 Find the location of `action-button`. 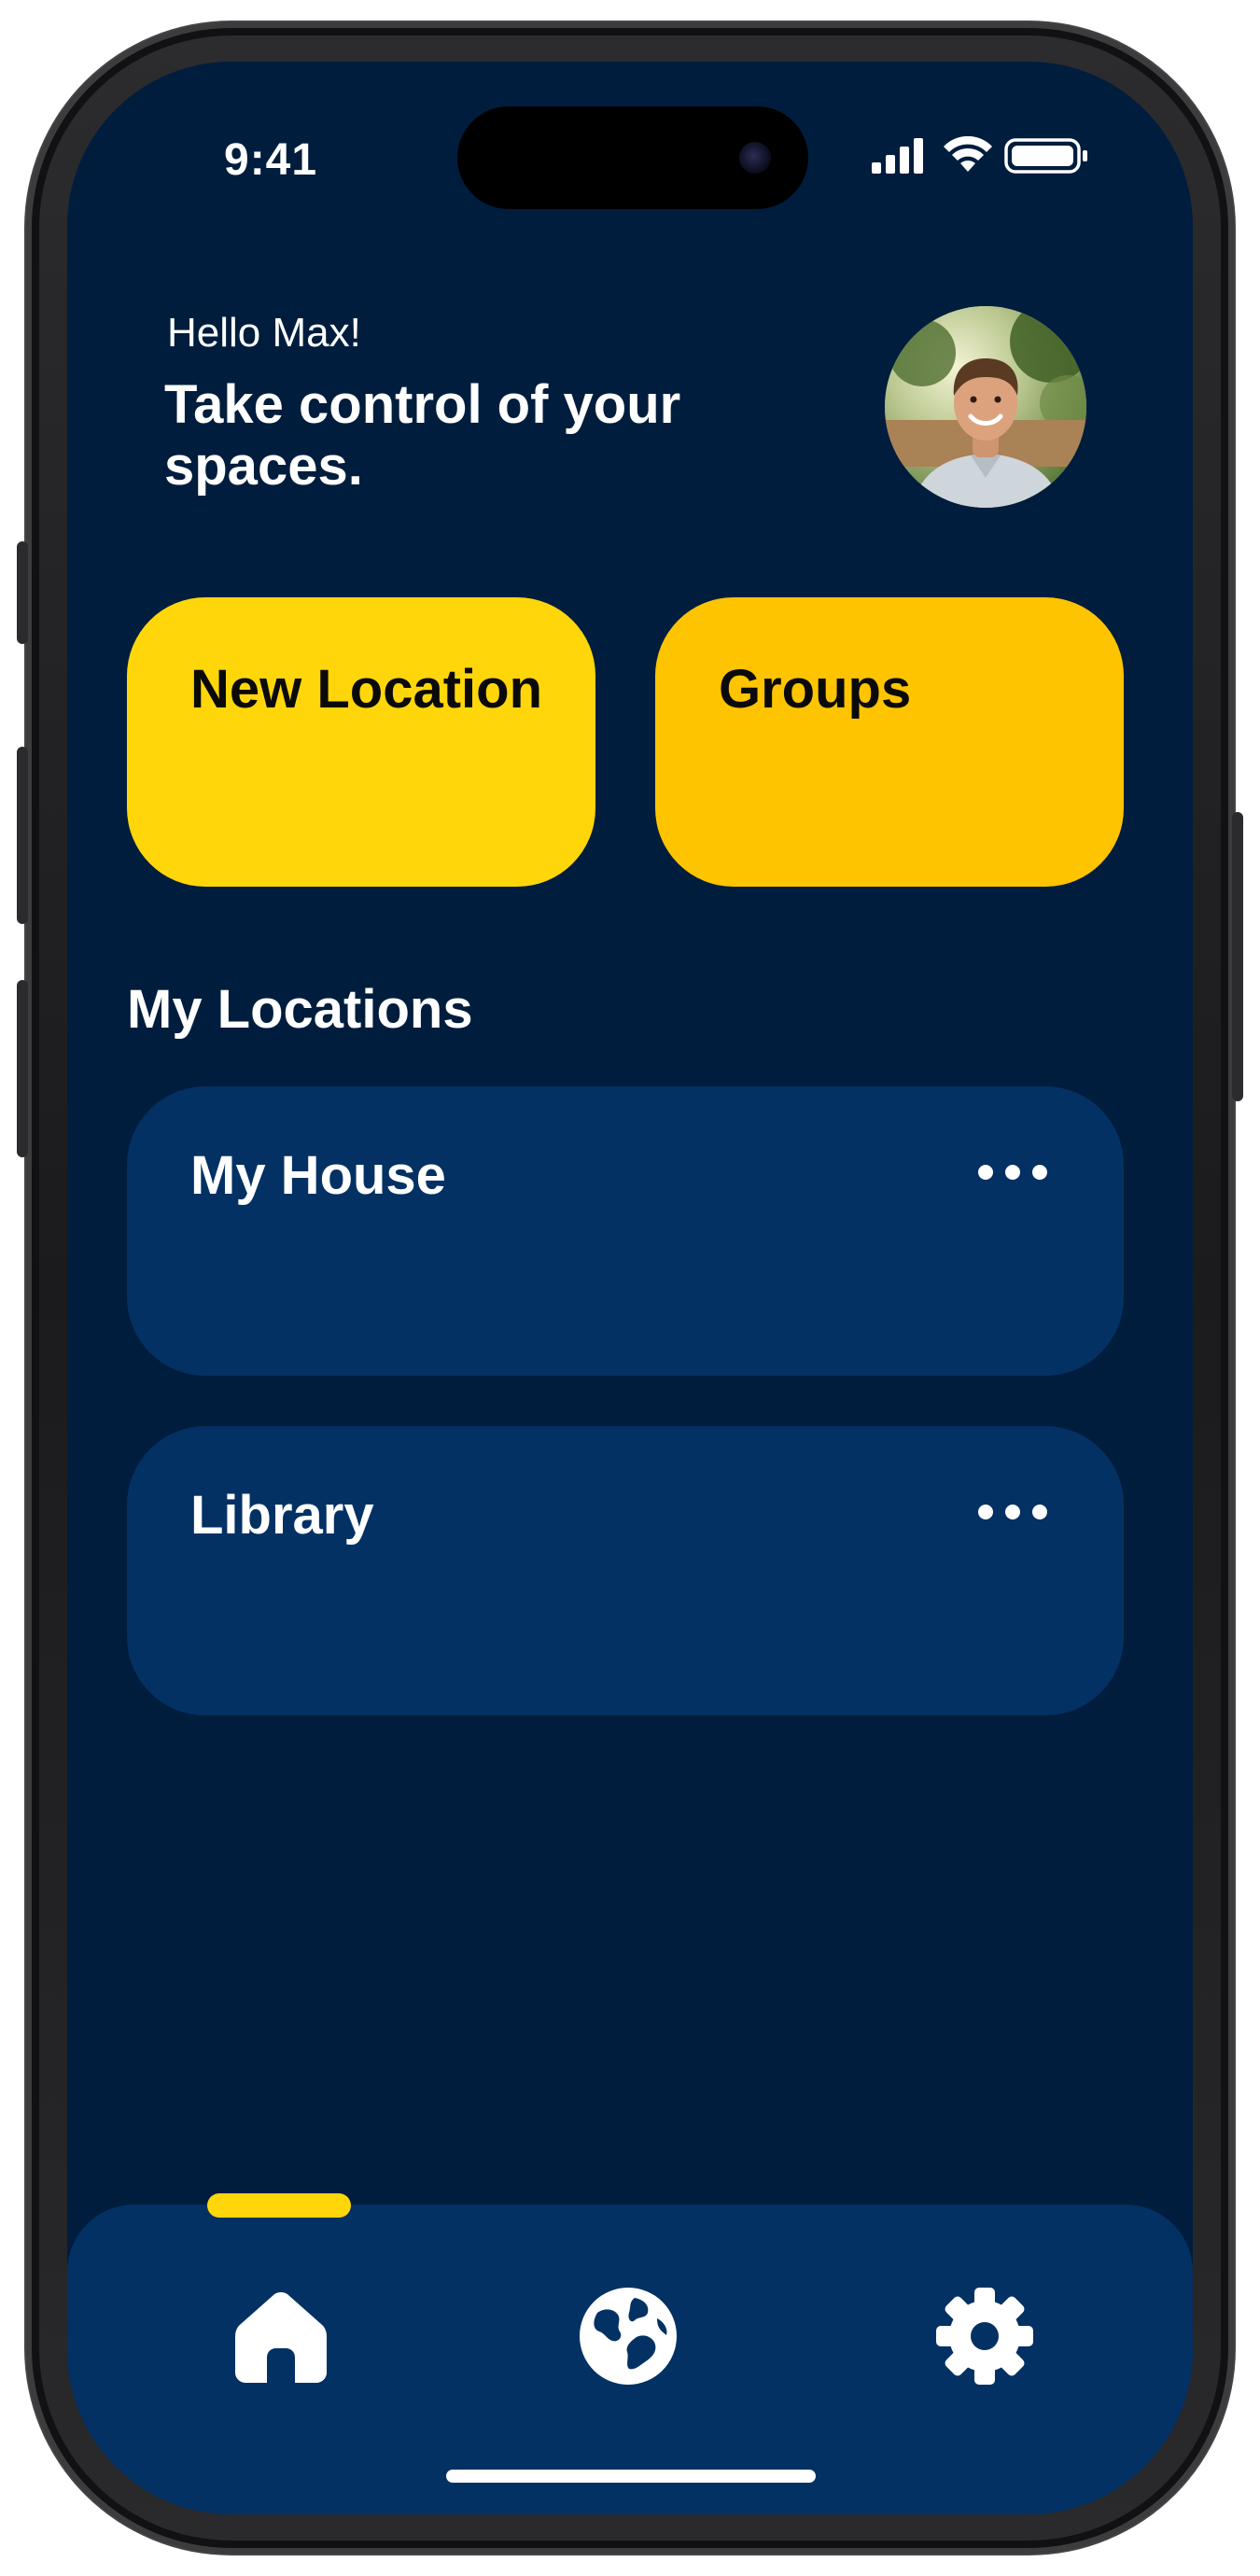

action-button is located at coordinates (22, 592).